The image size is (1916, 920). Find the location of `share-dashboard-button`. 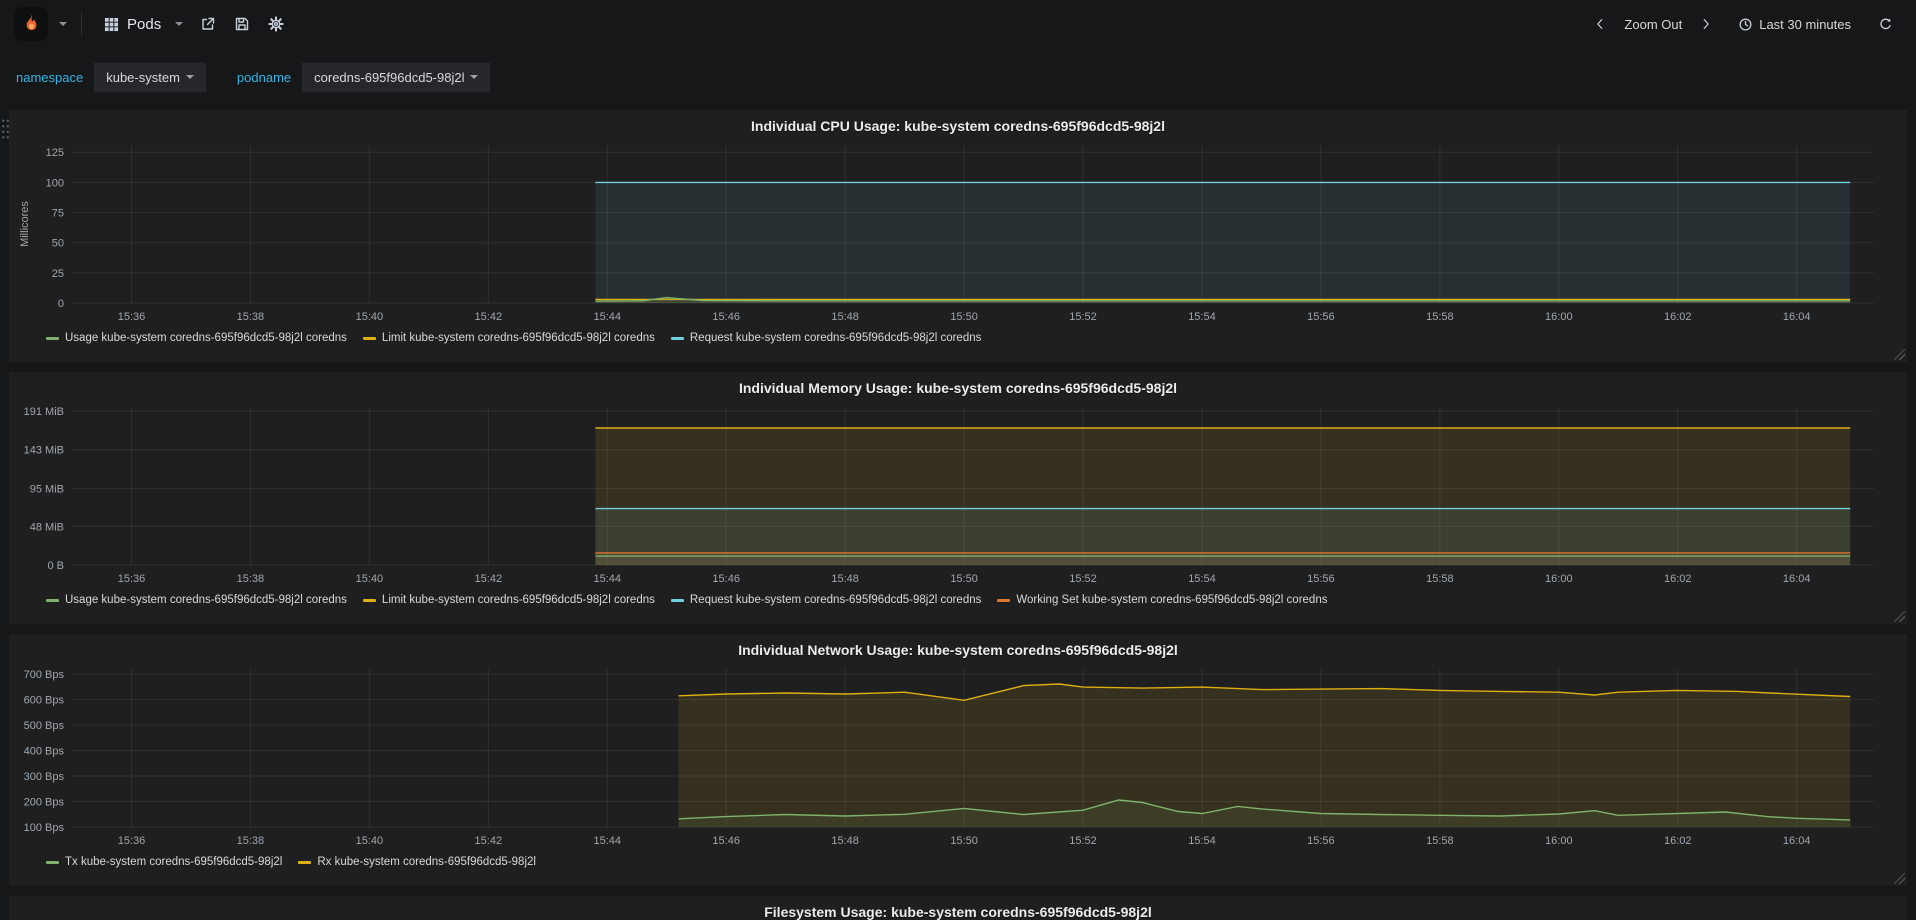

share-dashboard-button is located at coordinates (208, 24).